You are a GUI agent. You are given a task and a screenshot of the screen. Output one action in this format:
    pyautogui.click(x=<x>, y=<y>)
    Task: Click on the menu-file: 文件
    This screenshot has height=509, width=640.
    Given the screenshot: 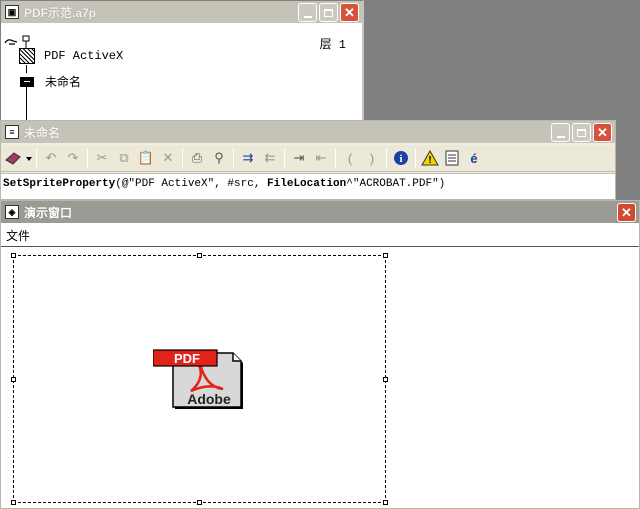 What is the action you would take?
    pyautogui.click(x=18, y=235)
    